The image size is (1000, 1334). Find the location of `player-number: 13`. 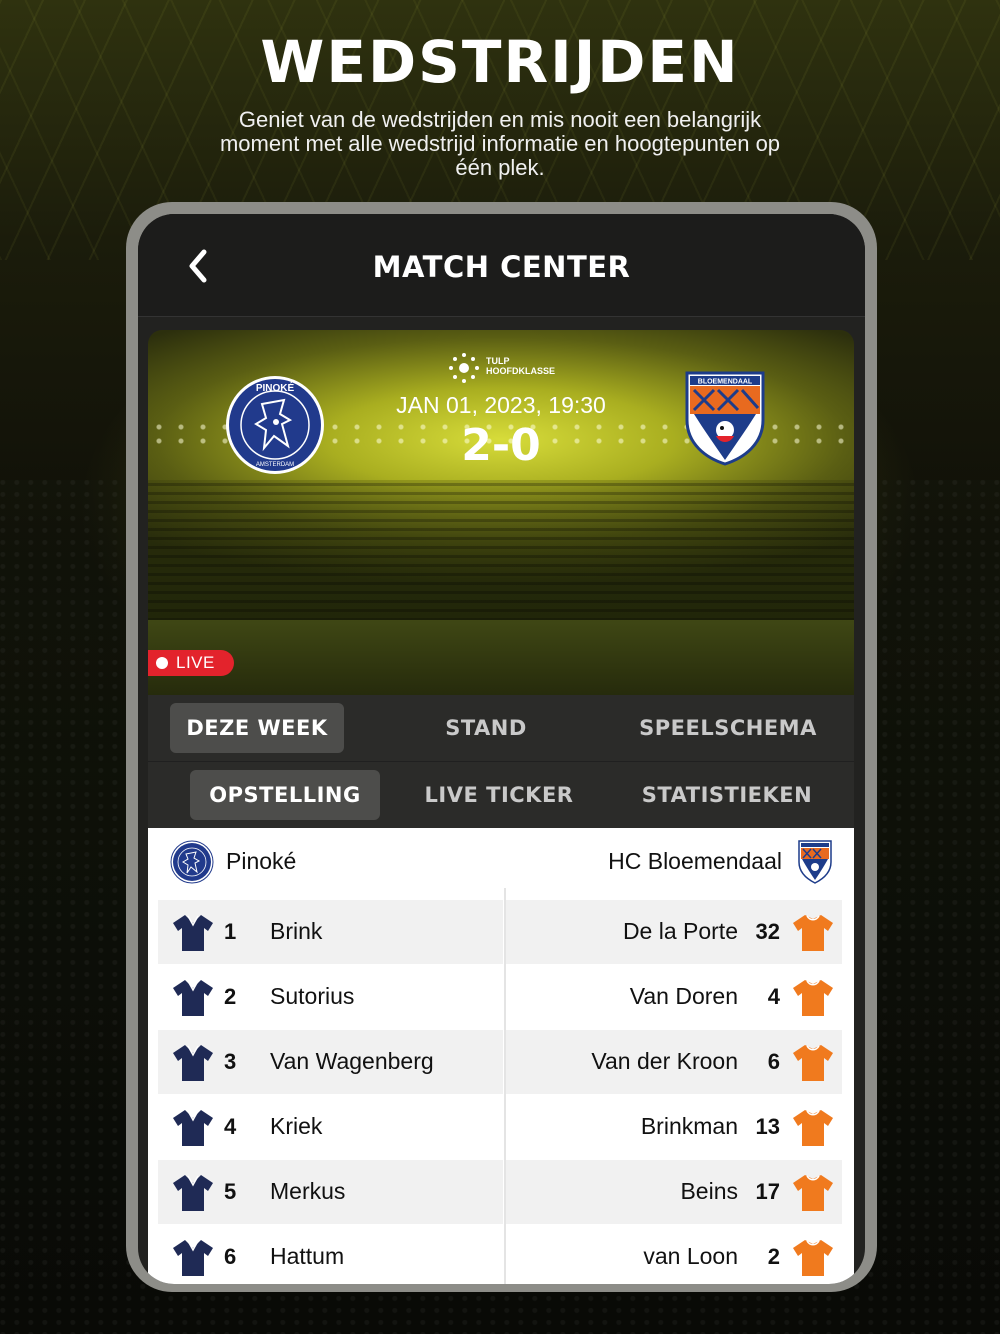

player-number: 13 is located at coordinates (767, 1126).